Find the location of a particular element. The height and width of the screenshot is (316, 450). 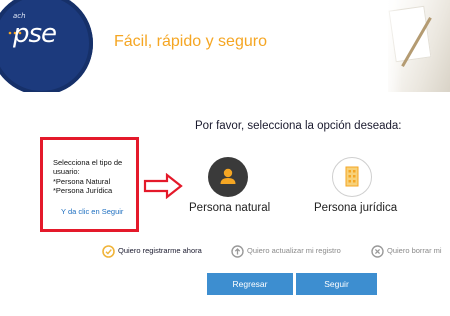

option-persona-natural: Persona natural is located at coordinates (236, 187).